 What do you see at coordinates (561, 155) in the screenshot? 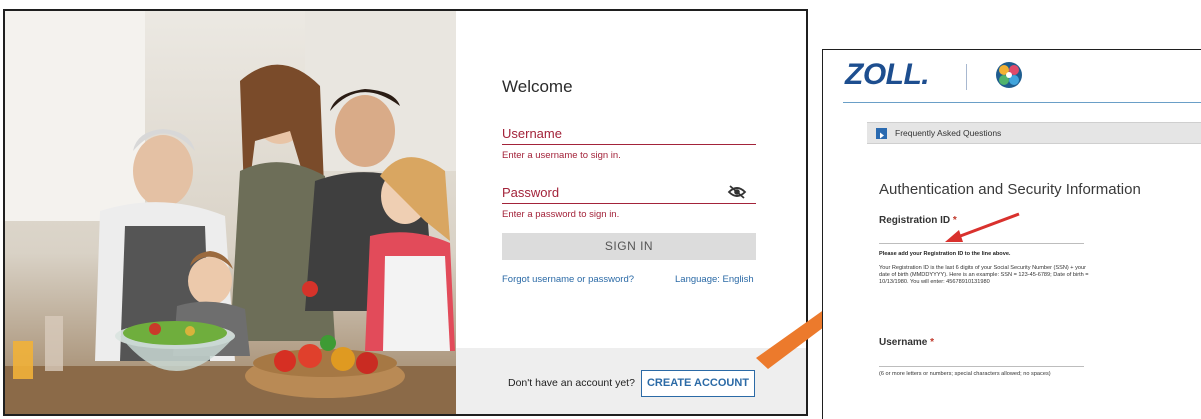
I see `username-error: Enter a username to sign in.` at bounding box center [561, 155].